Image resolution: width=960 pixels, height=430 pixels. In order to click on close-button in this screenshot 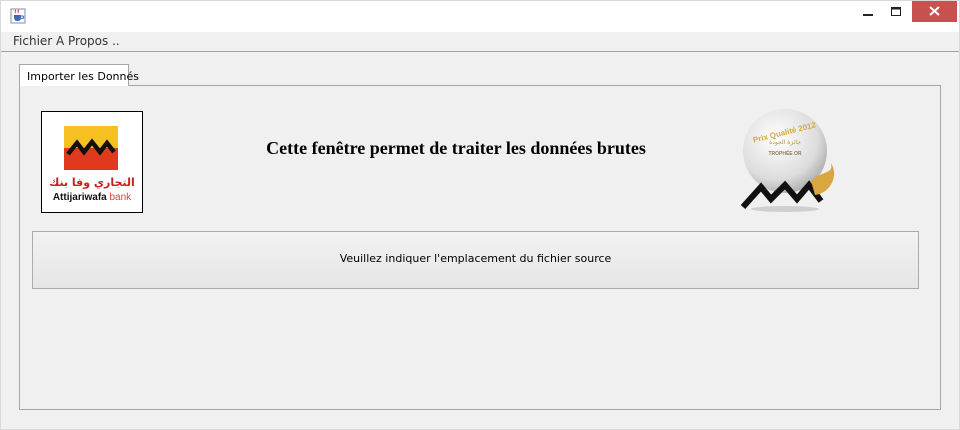, I will do `click(934, 11)`.